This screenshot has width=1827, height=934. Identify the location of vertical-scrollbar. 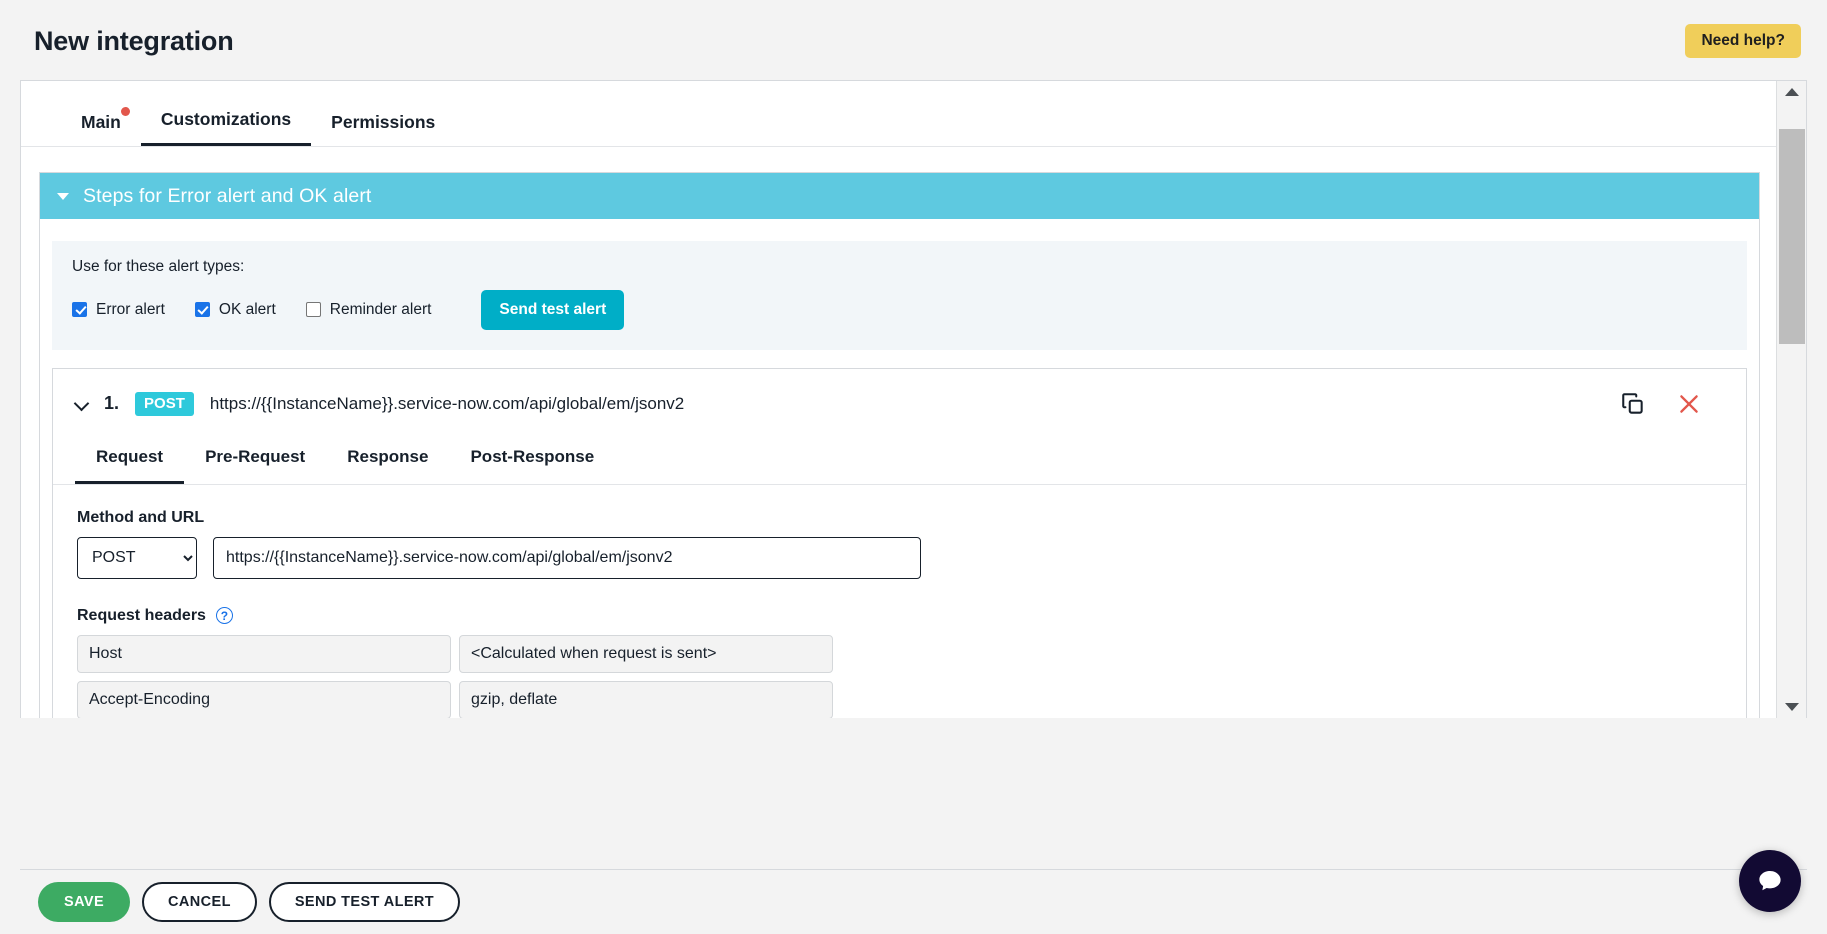
(1791, 399).